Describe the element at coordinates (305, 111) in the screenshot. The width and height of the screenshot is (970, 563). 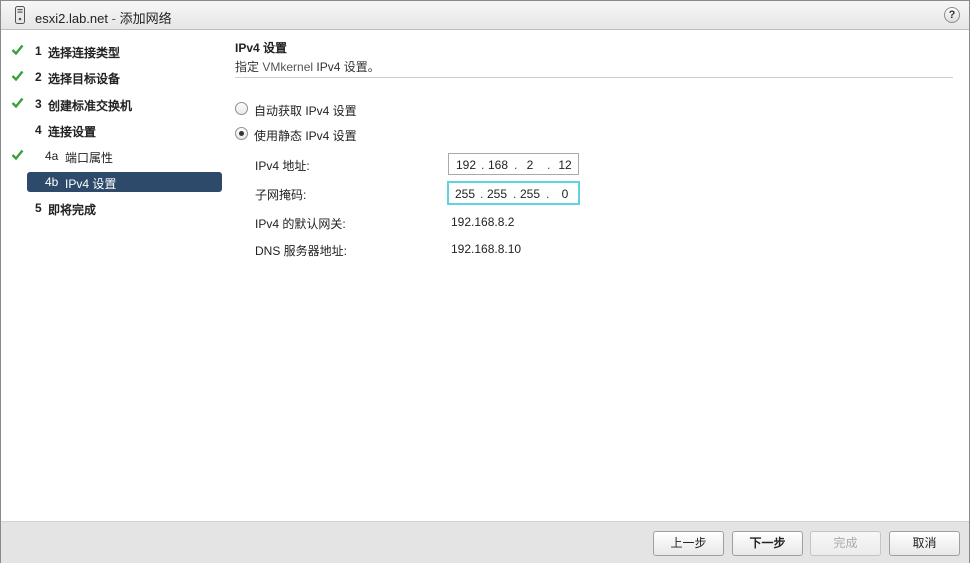
I see `radio-auto-label: 自动获取 IPv4 设置` at that location.